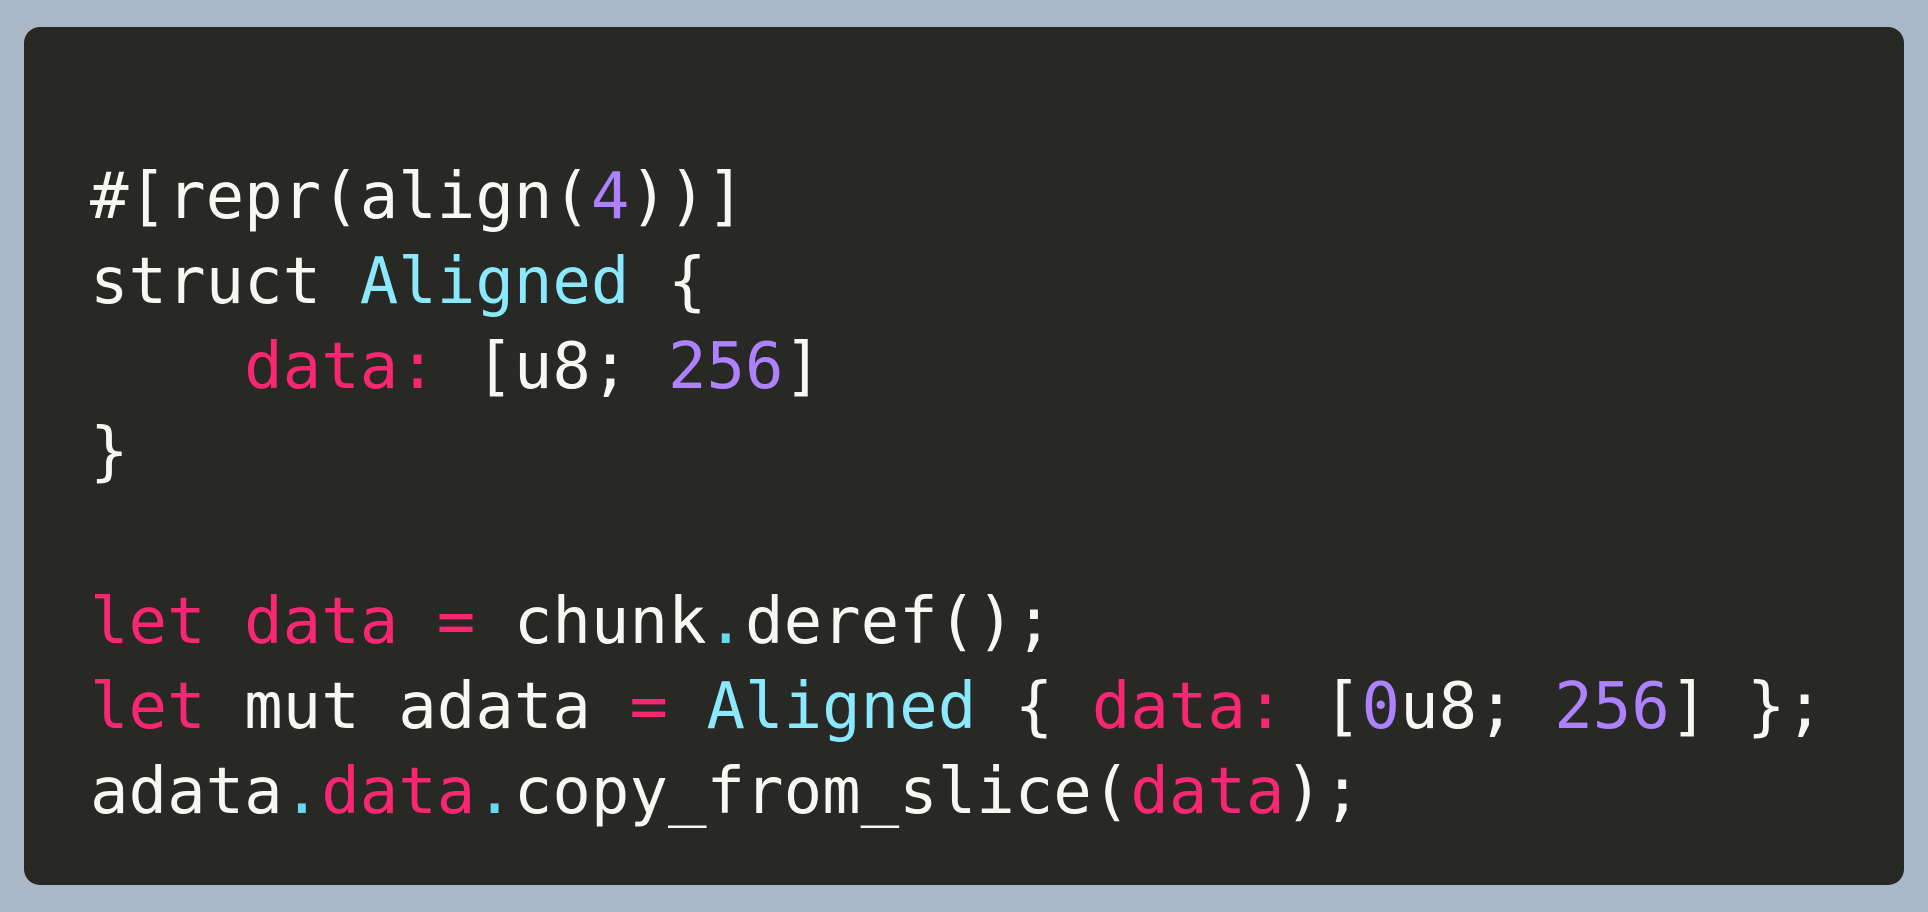  Describe the element at coordinates (803, 367) in the screenshot. I see `code-token-plain: ]` at that location.